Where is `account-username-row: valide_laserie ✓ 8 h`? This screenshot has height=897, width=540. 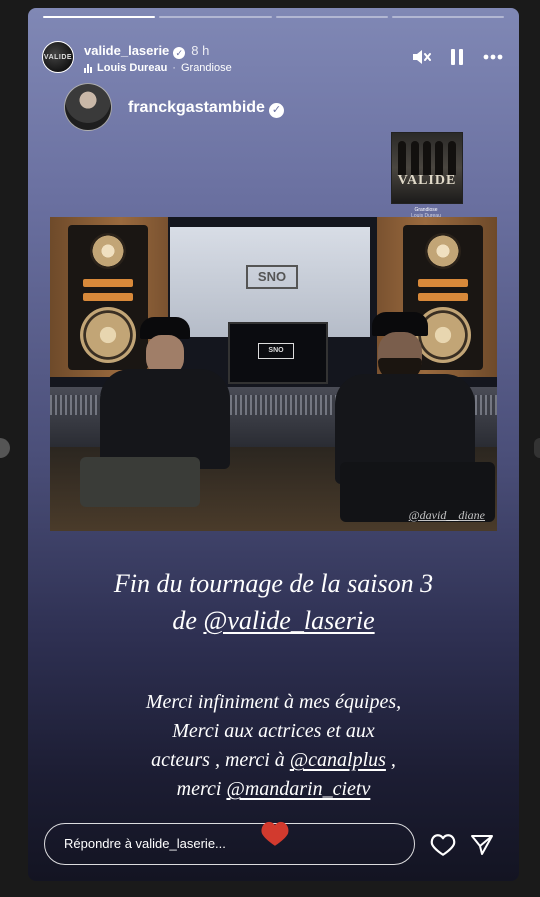
account-username-row: valide_laserie ✓ 8 h is located at coordinates (146, 51).